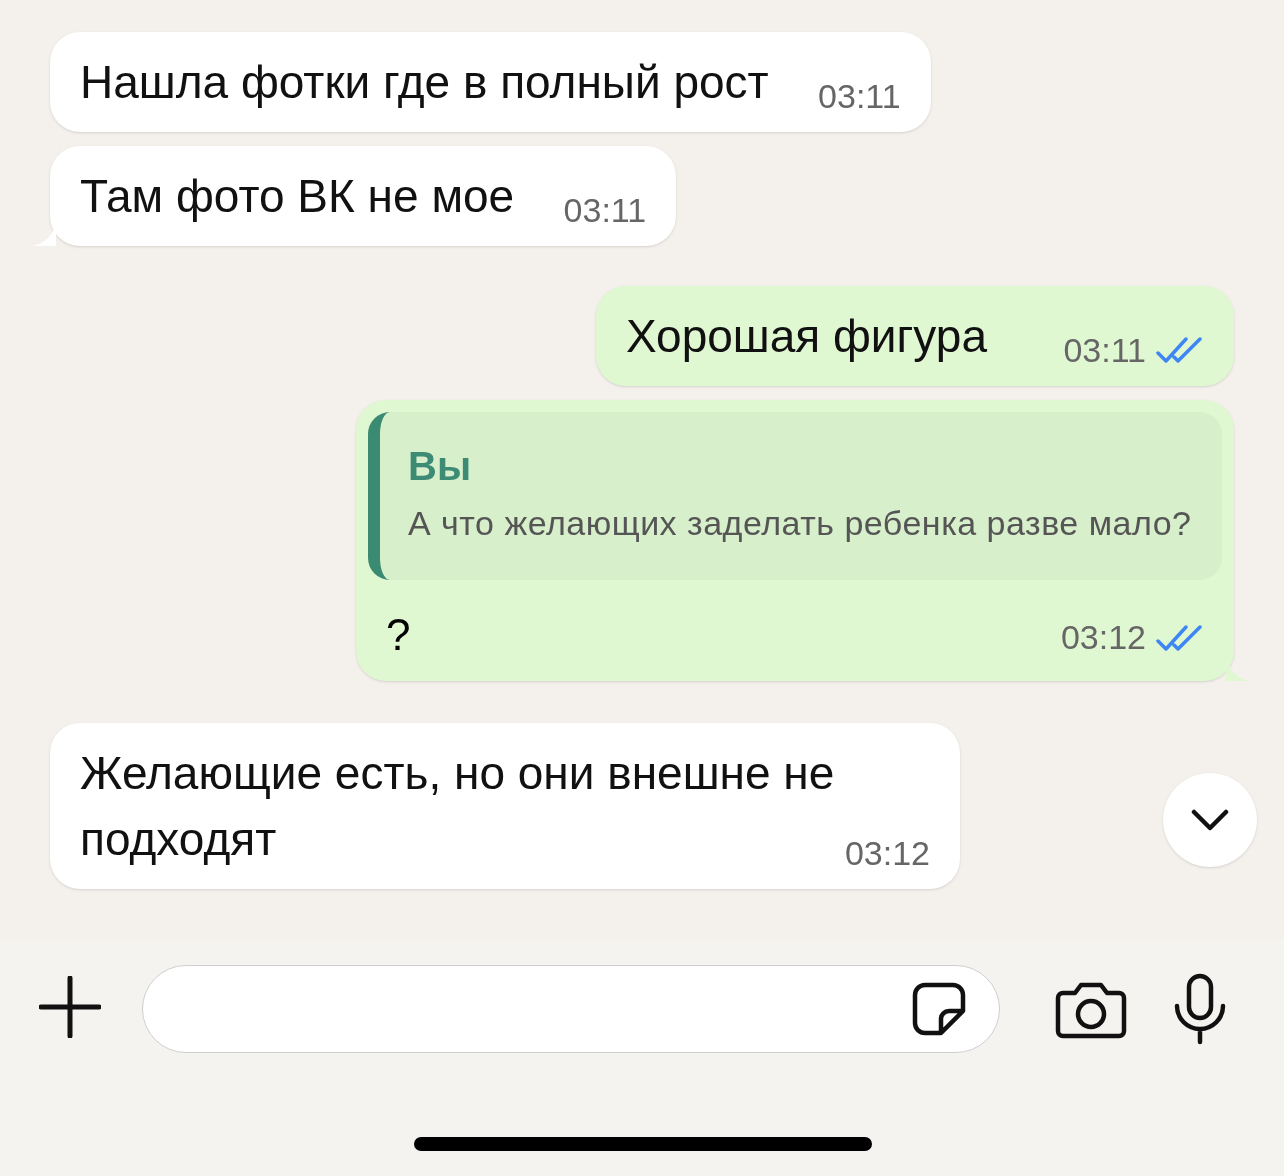  Describe the element at coordinates (806, 336) in the screenshot. I see `message-text: Хорошая фигура` at that location.